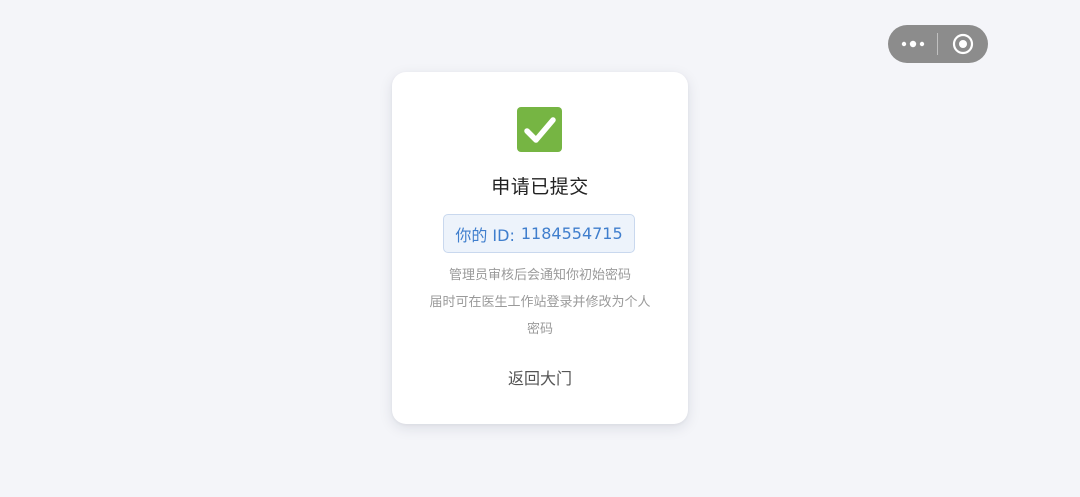  Describe the element at coordinates (540, 302) in the screenshot. I see `info-text-line-2: 届时可在医生工作站登录并修改为个人` at that location.